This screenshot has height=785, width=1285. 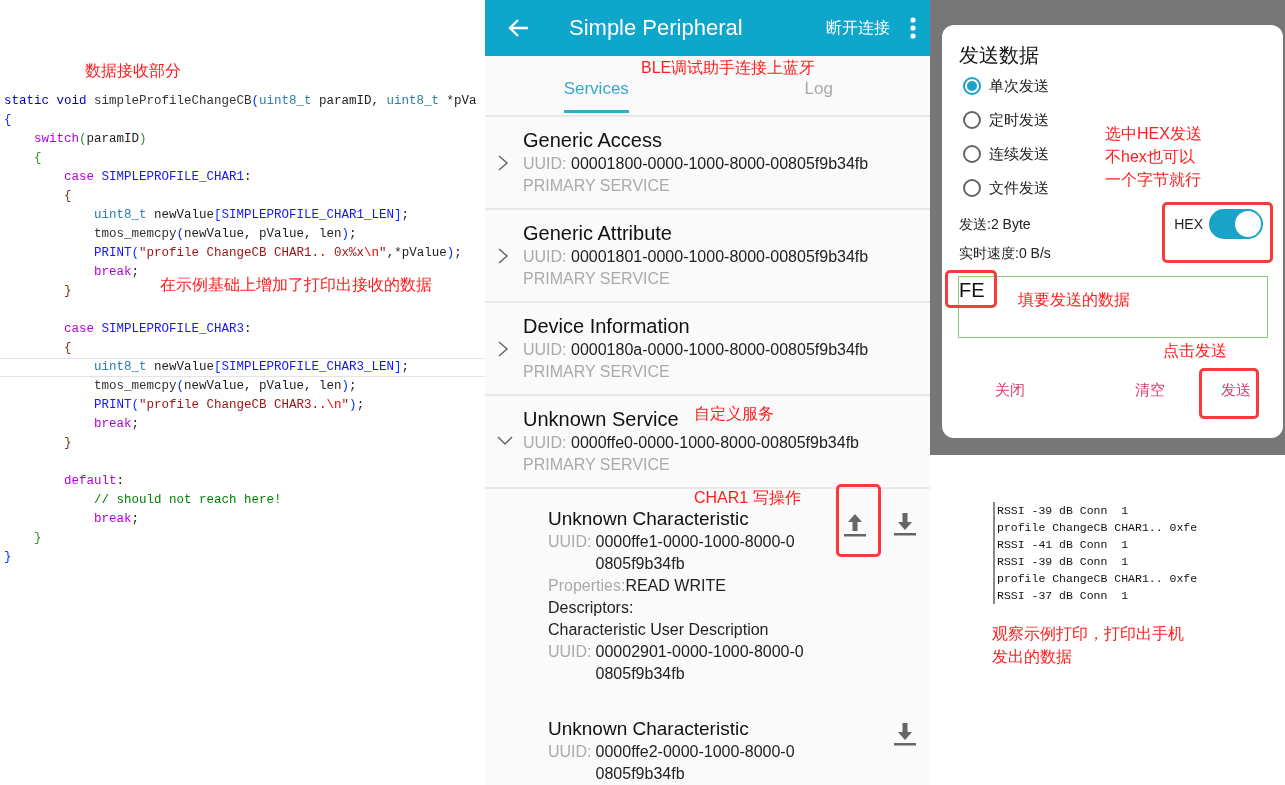 What do you see at coordinates (672, 763) in the screenshot?
I see `characteristic-uuid: UUID: 0000ffe2-0000-1000-8000-00805f9b34fb` at bounding box center [672, 763].